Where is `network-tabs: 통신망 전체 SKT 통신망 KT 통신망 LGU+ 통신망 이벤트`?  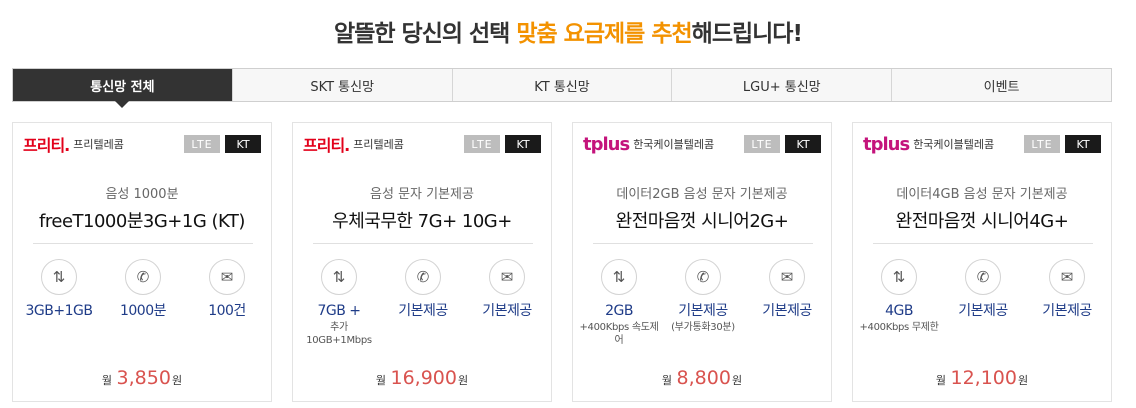 network-tabs: 통신망 전체 SKT 통신망 KT 통신망 LGU+ 통신망 이벤트 is located at coordinates (562, 88).